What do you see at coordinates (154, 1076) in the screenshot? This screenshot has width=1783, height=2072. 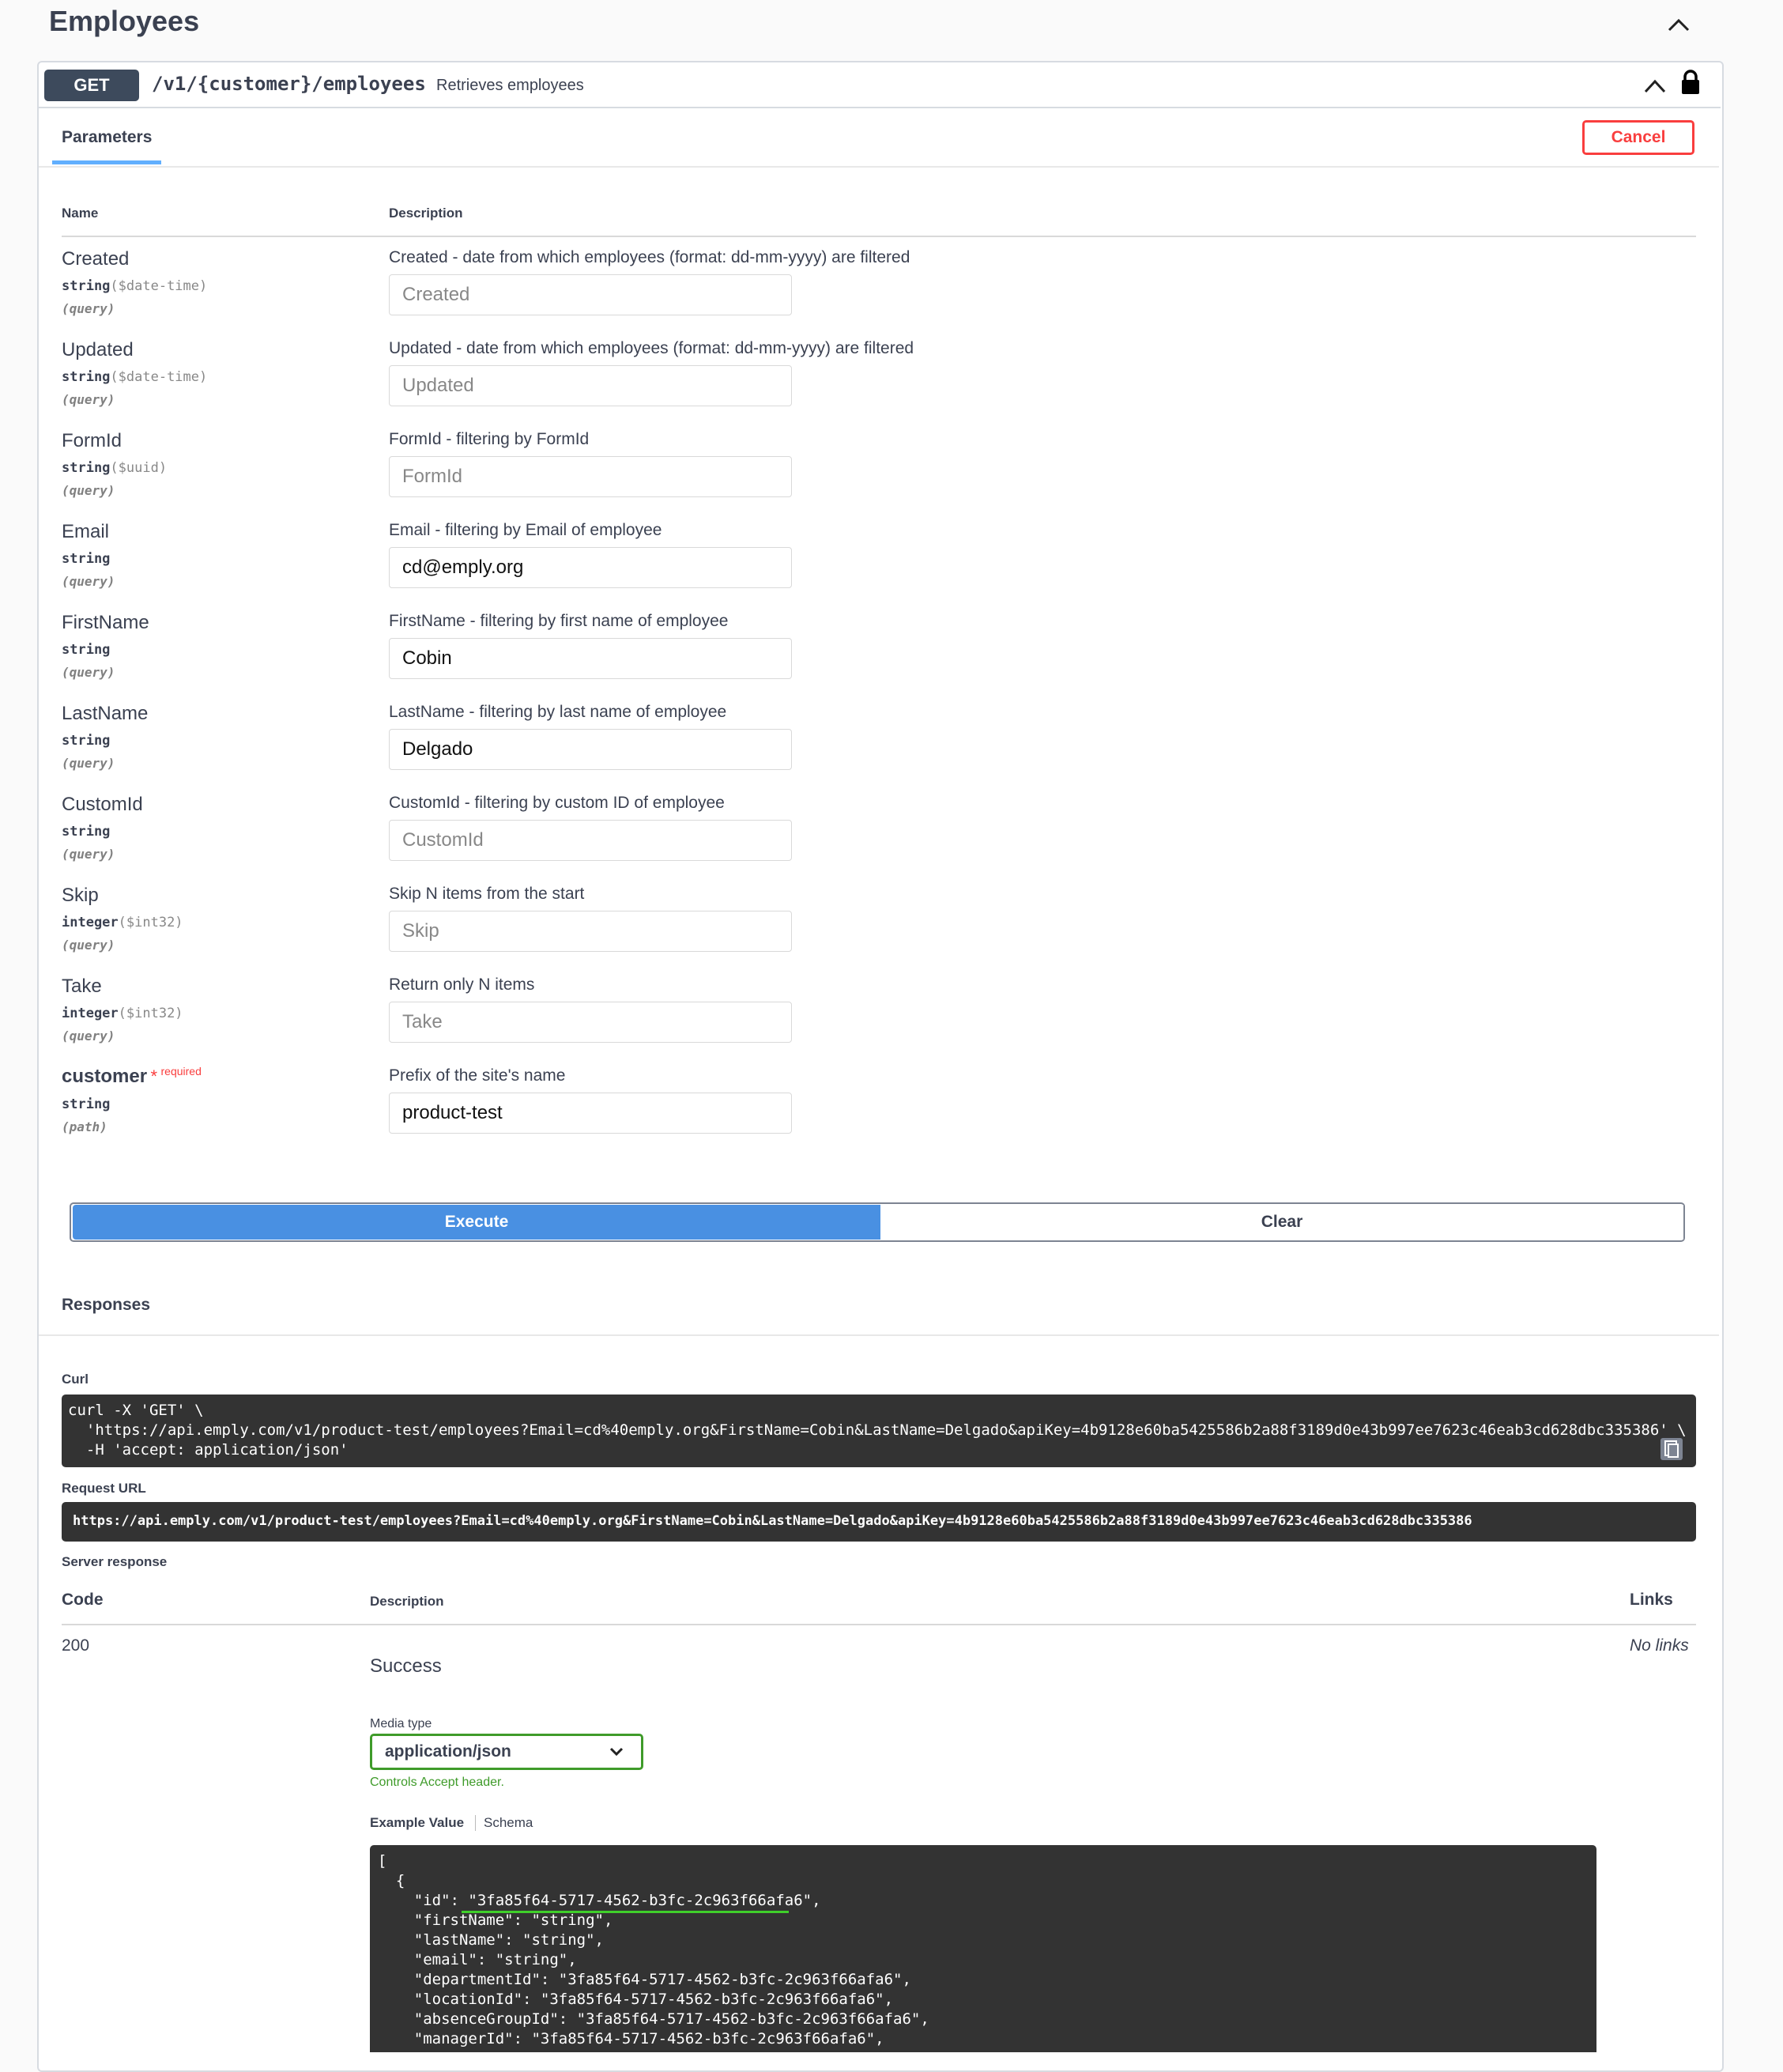 I see `required-star: *` at bounding box center [154, 1076].